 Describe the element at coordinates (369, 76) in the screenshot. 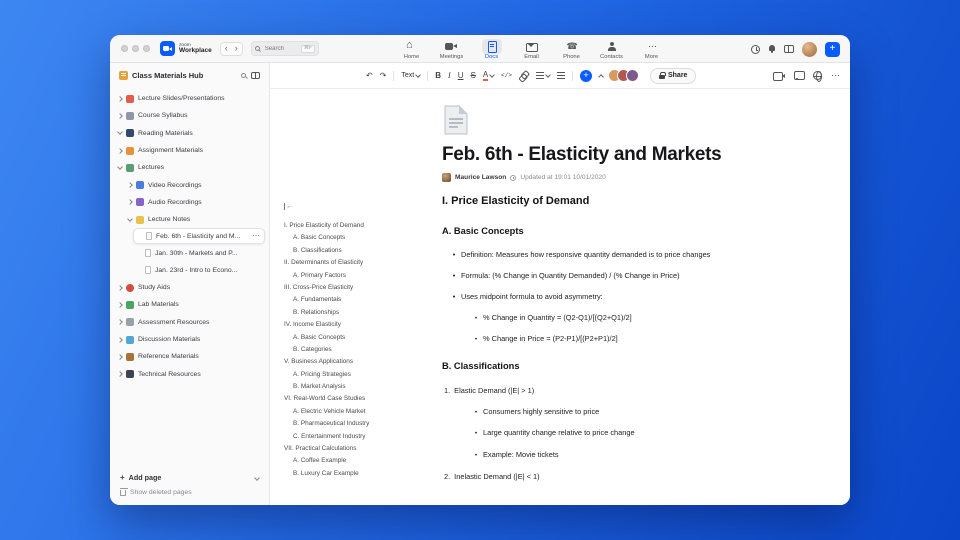

I see `undo-button: ↶` at that location.